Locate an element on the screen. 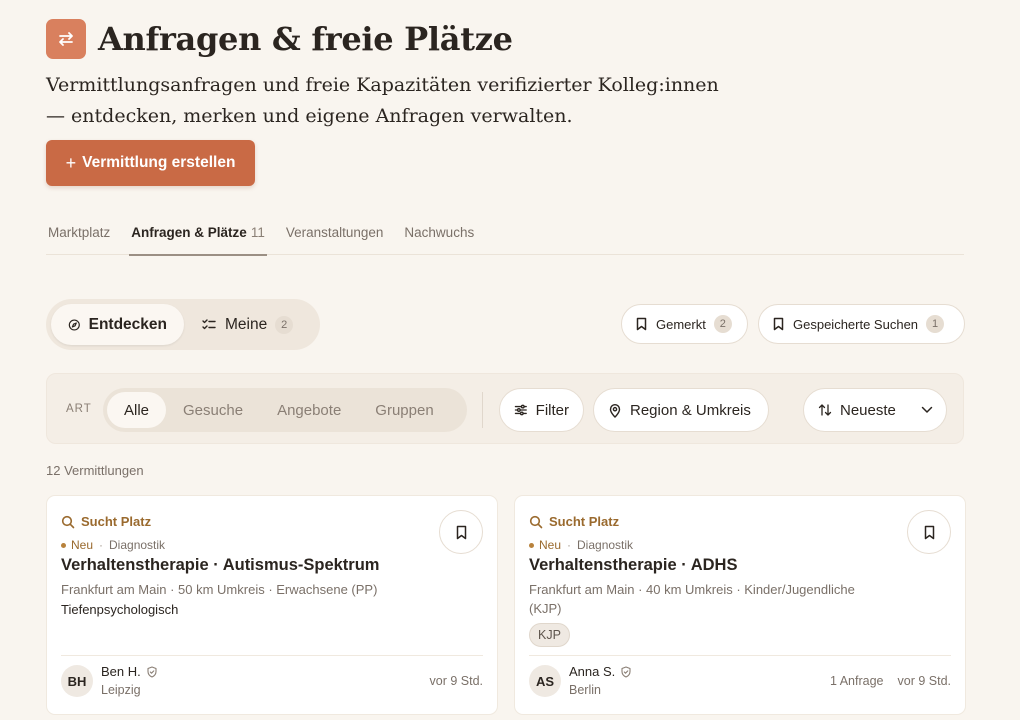  tab-anfragen-plaetze: Anfragen & Plätze 11 is located at coordinates (198, 234).